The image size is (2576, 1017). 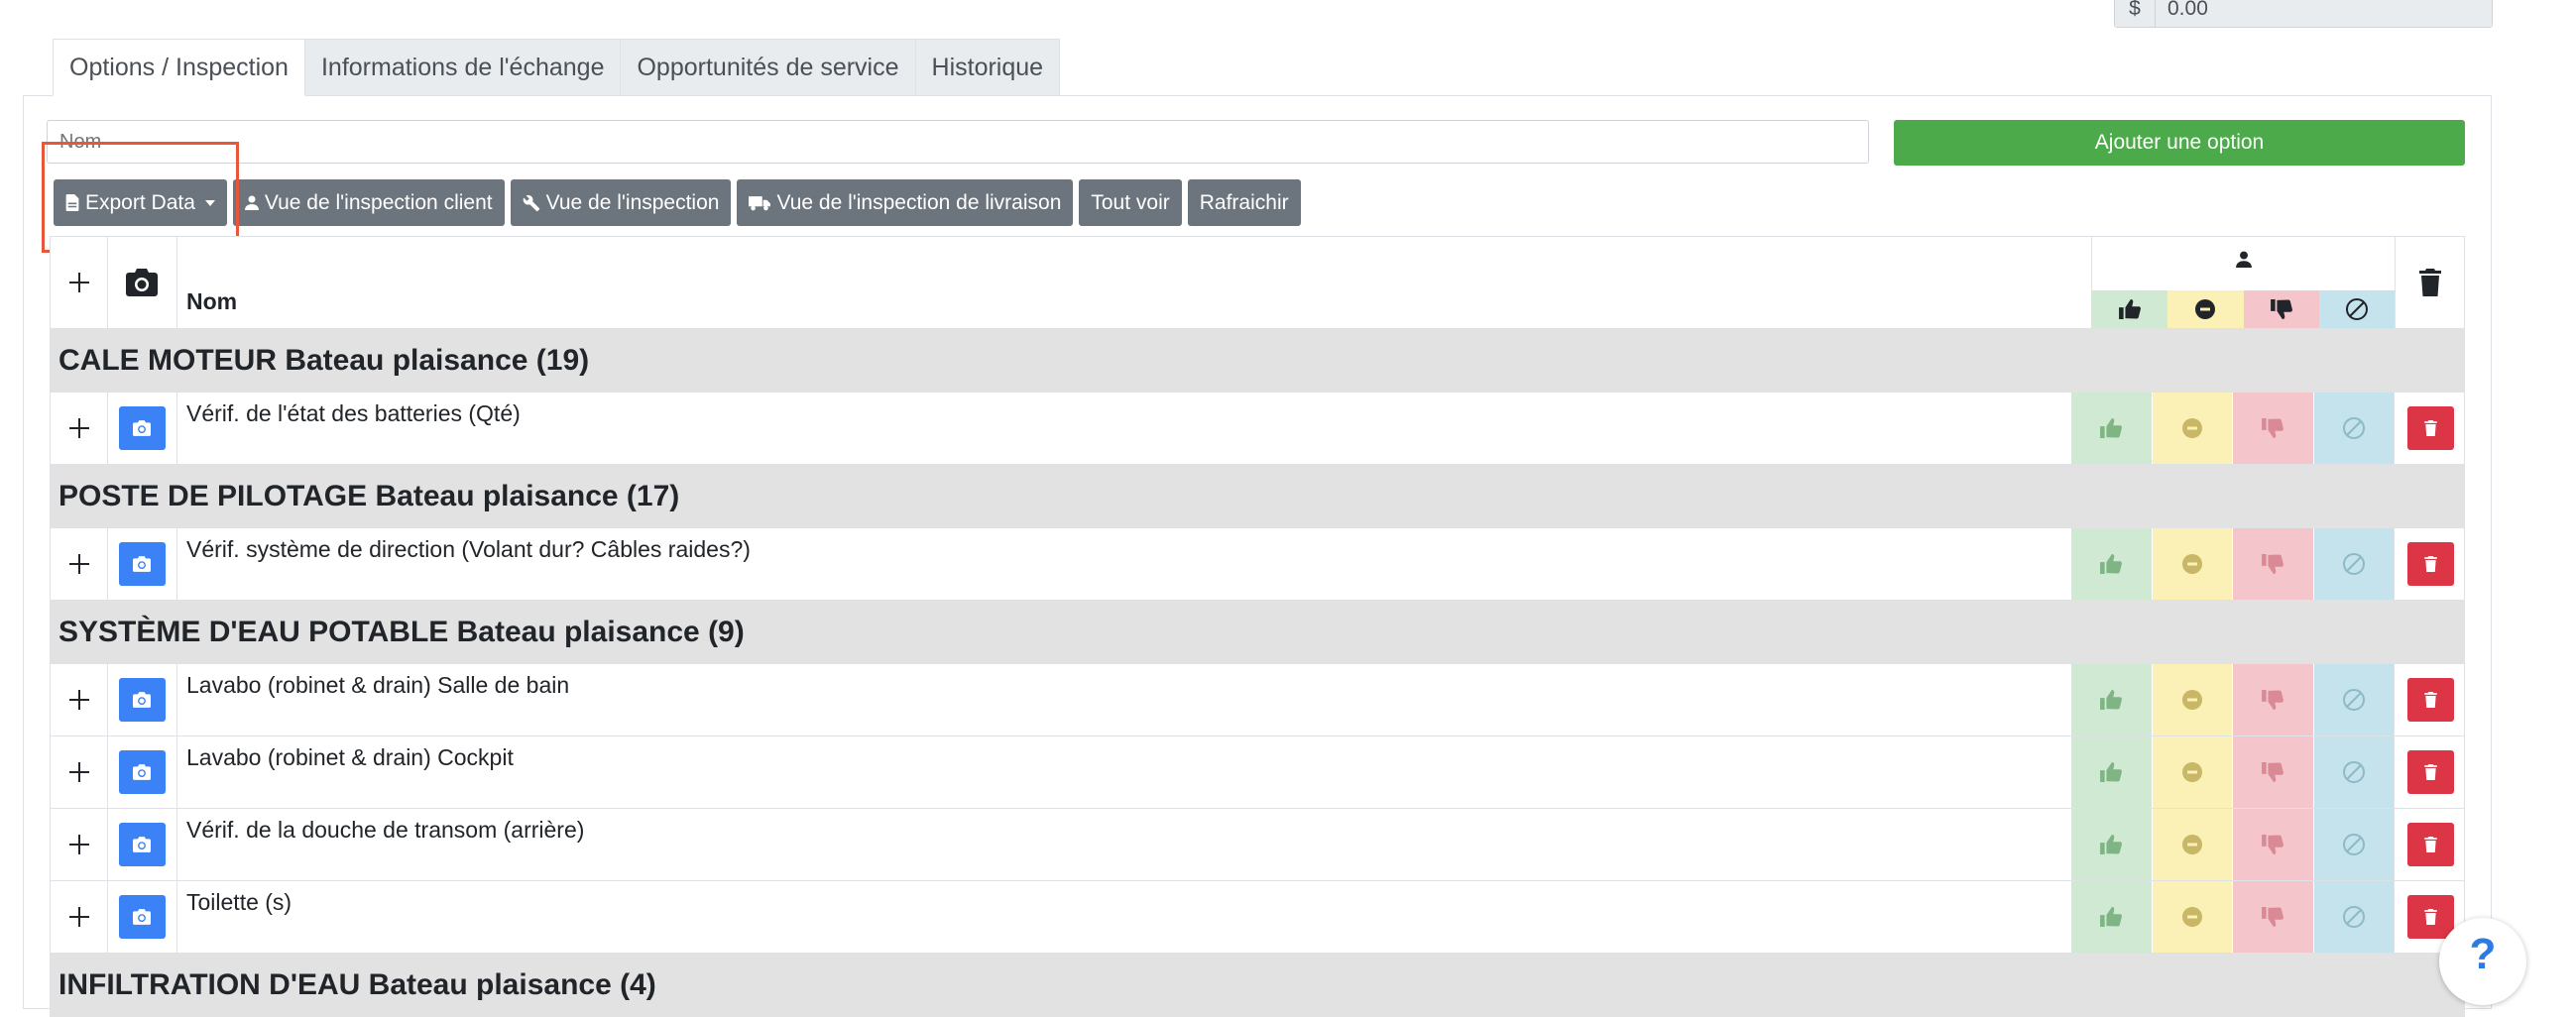 I want to click on export-data-button: Export Data, so click(x=140, y=202).